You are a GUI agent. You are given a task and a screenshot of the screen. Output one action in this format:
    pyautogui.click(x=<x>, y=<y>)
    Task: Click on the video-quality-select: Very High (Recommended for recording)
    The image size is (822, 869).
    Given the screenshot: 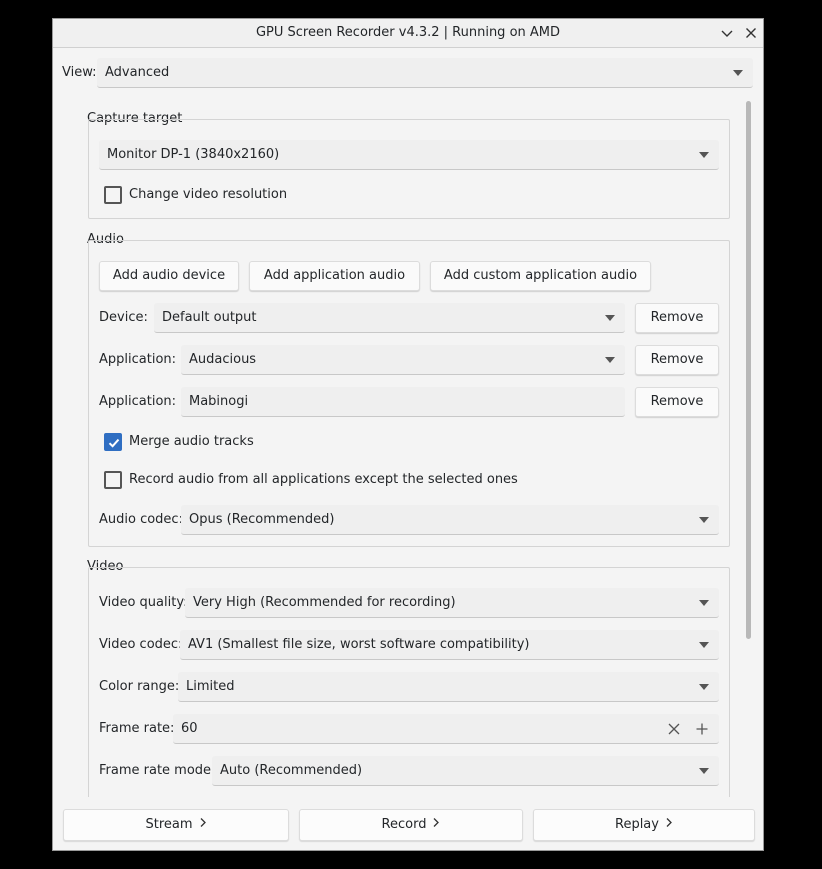 What is the action you would take?
    pyautogui.click(x=452, y=603)
    